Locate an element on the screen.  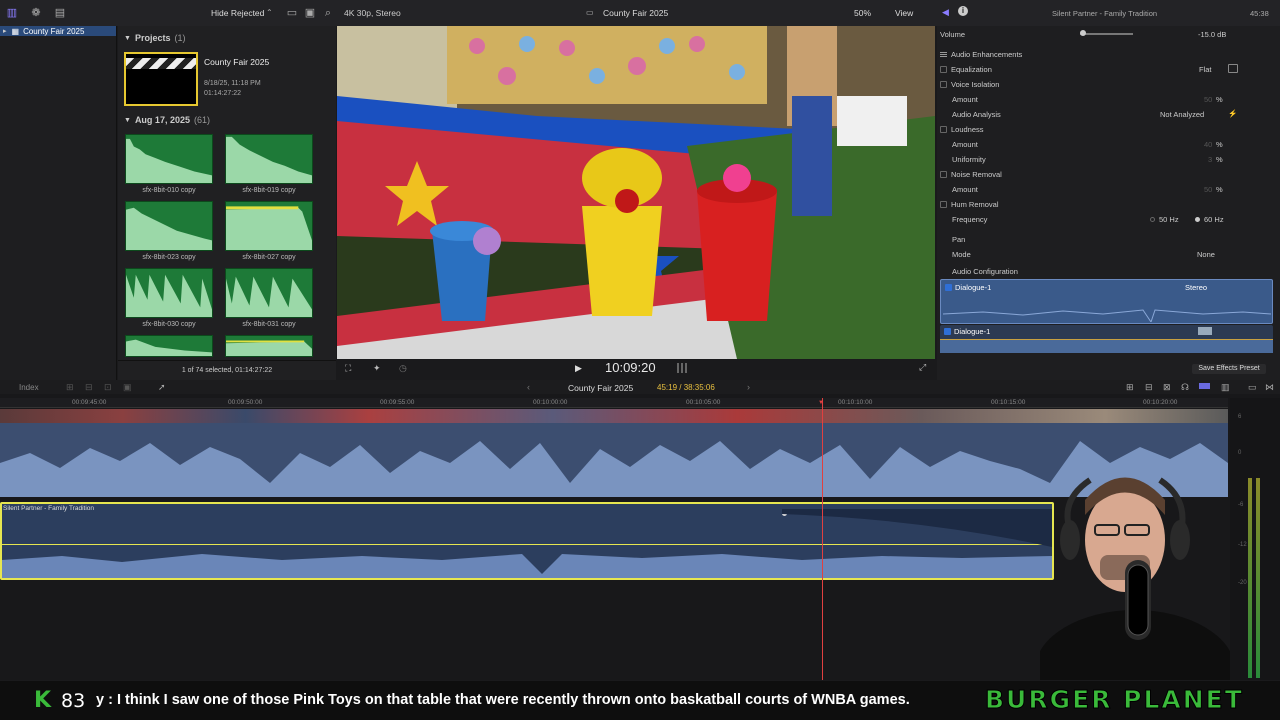
channel-dialogue-1: Dialogue-1 Stereo is located at coordinates (1106, 301).